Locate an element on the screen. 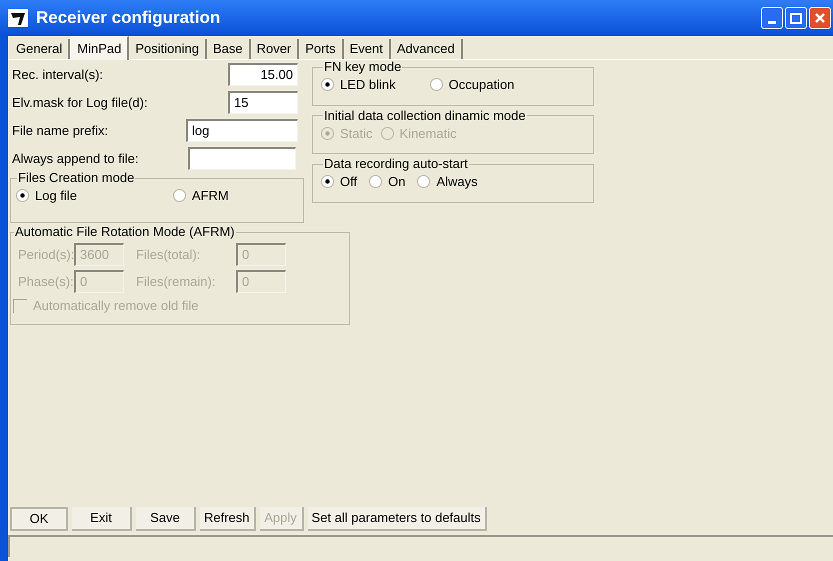 The height and width of the screenshot is (561, 833). field-label: Files(total): is located at coordinates (168, 255).